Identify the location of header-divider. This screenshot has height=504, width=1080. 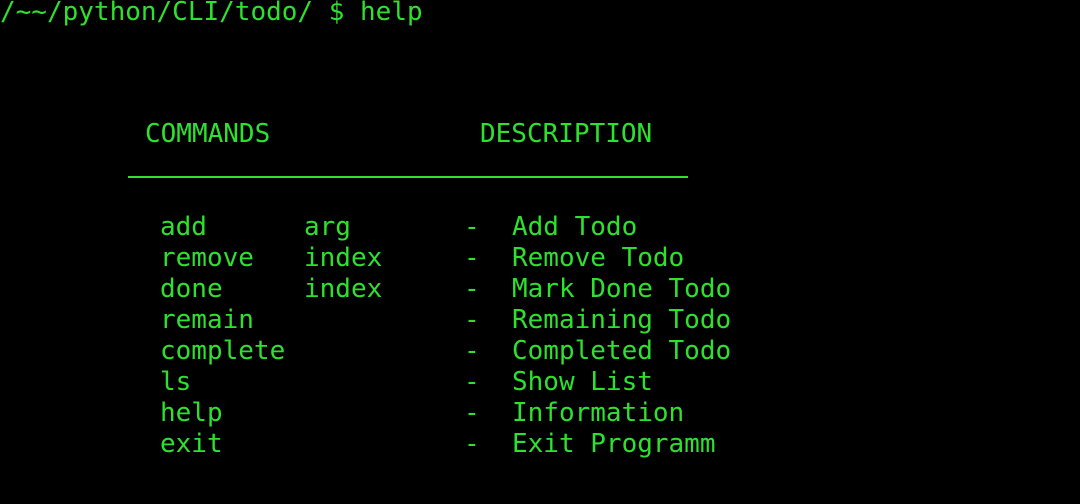
(408, 177).